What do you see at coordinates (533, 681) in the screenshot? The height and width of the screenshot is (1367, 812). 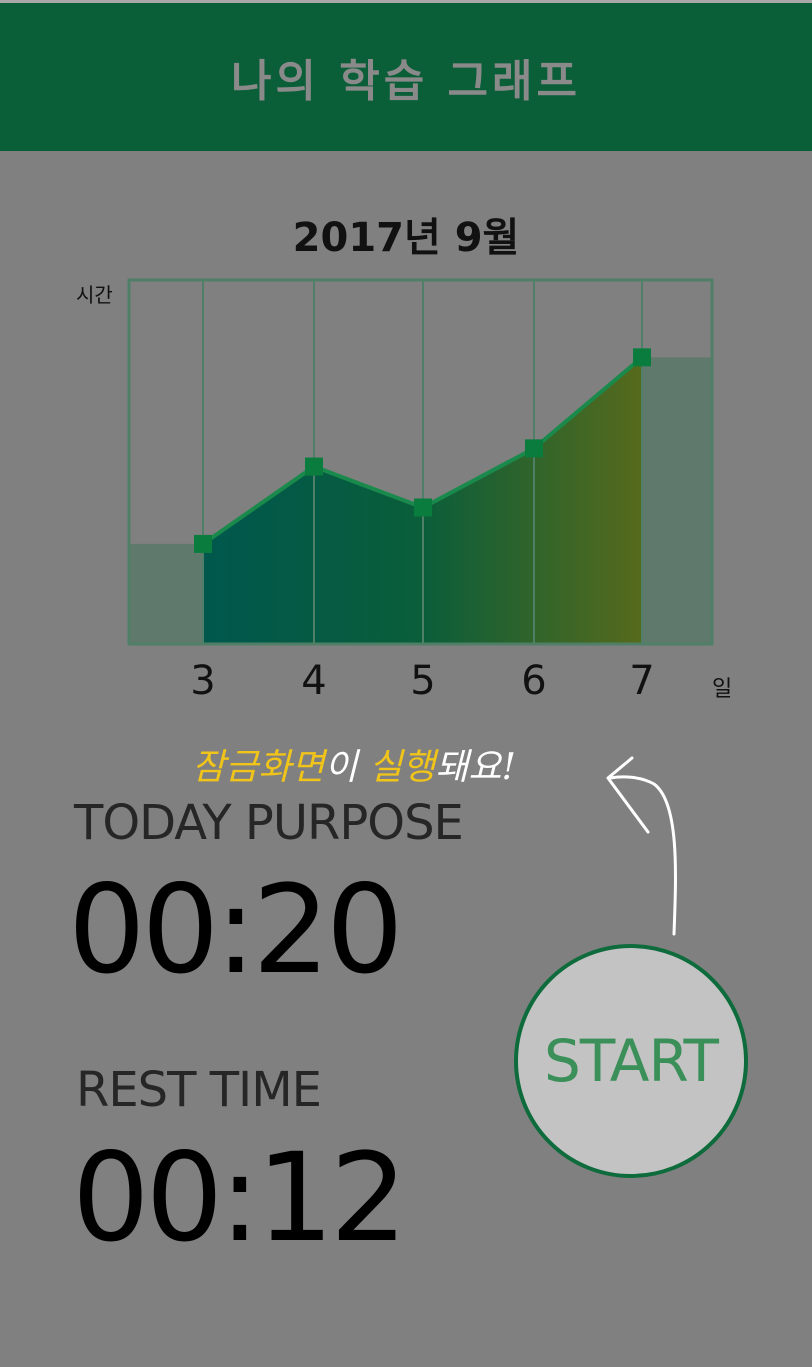 I see `x-tick-label-6: 6` at bounding box center [533, 681].